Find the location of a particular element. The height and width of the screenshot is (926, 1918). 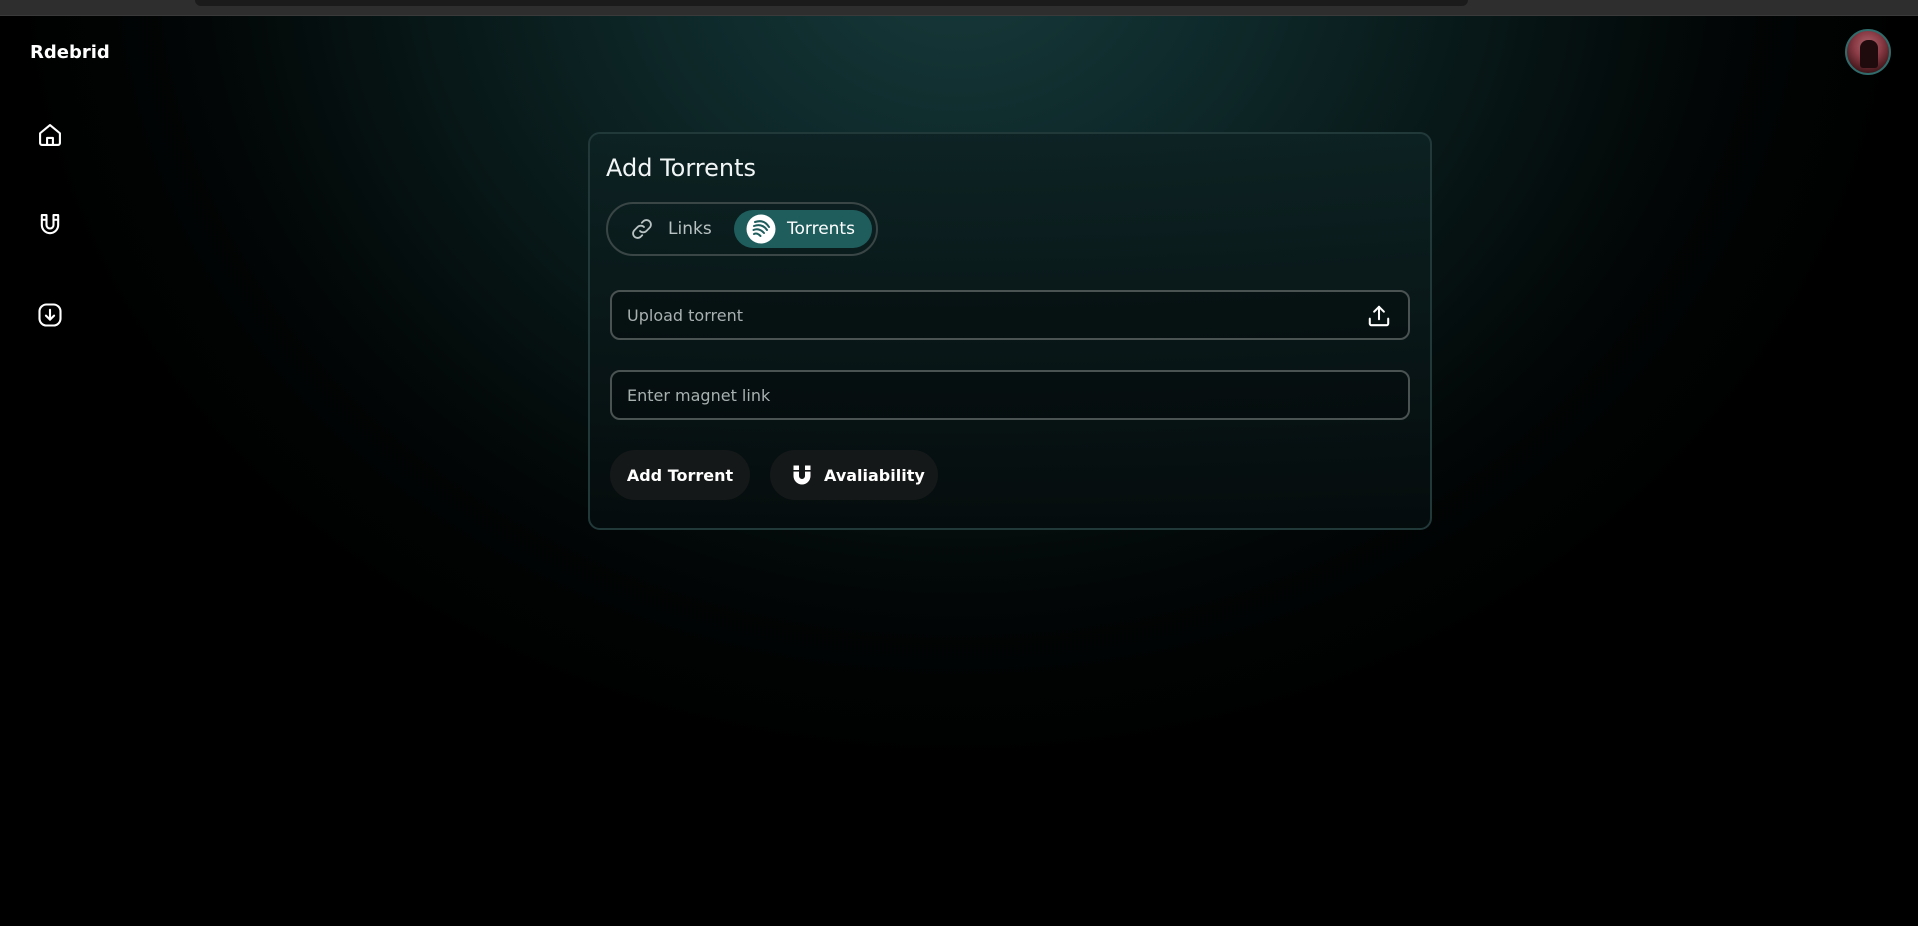

upload-torrent-placeholder: Upload torrent is located at coordinates (685, 315).